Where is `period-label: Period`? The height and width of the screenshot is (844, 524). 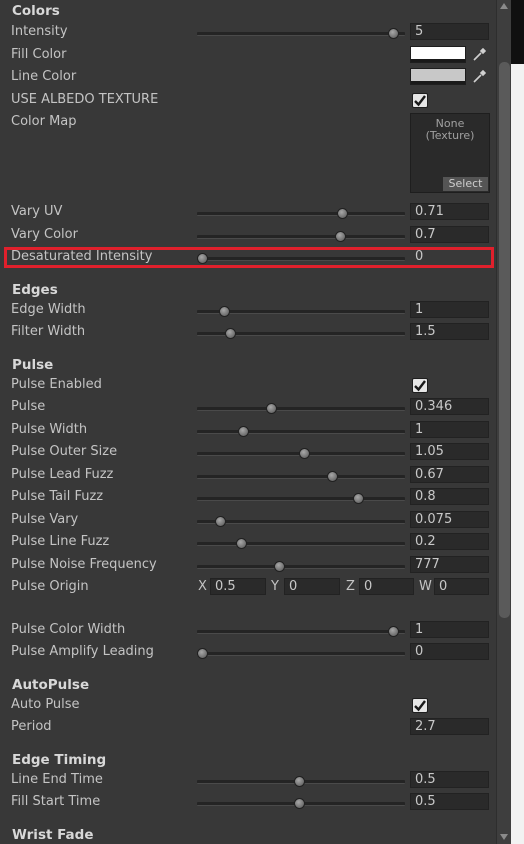 period-label: Period is located at coordinates (31, 726).